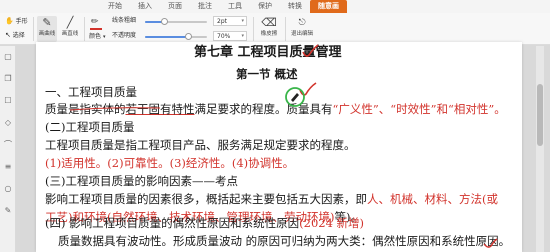 This screenshot has width=550, height=252. Describe the element at coordinates (302, 29) in the screenshot. I see `exit-edit-button: ⎋ 退出编辑` at that location.